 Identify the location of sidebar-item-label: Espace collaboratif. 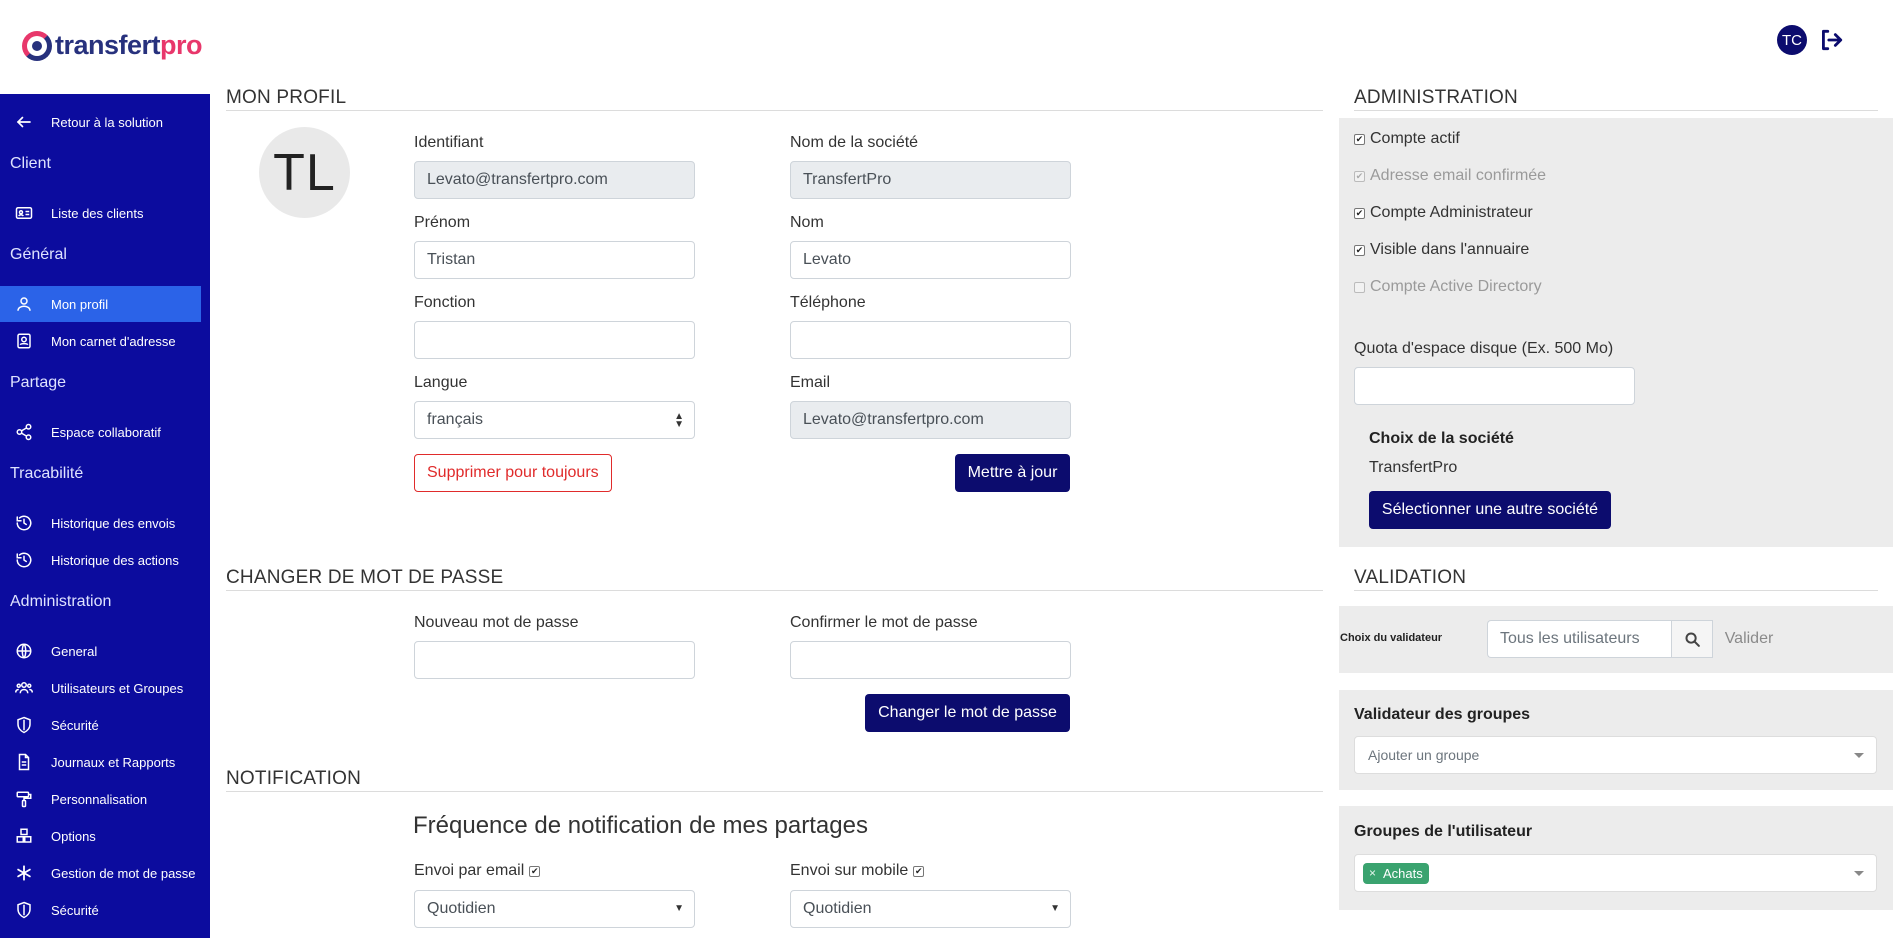
(106, 432).